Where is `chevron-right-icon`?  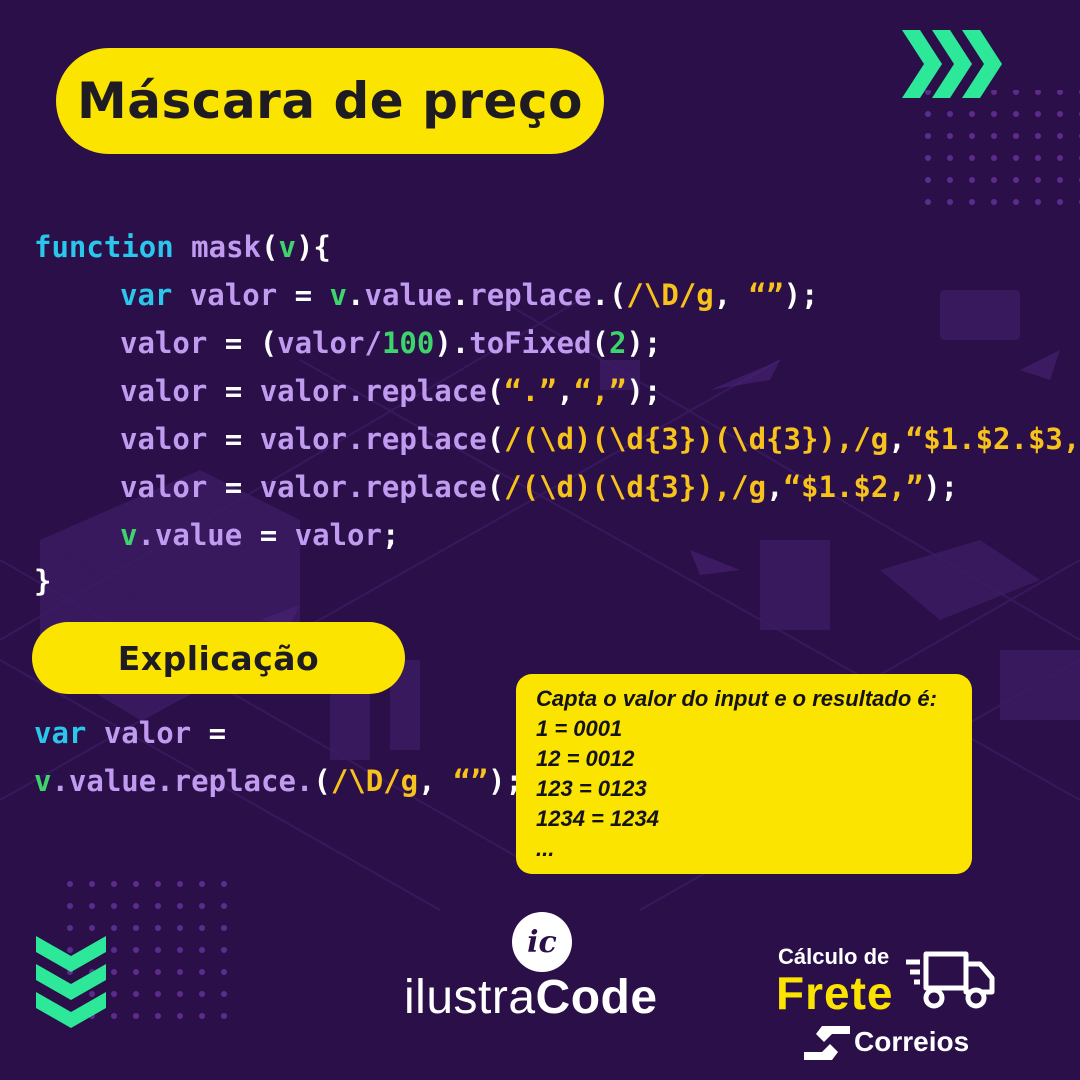 chevron-right-icon is located at coordinates (952, 64).